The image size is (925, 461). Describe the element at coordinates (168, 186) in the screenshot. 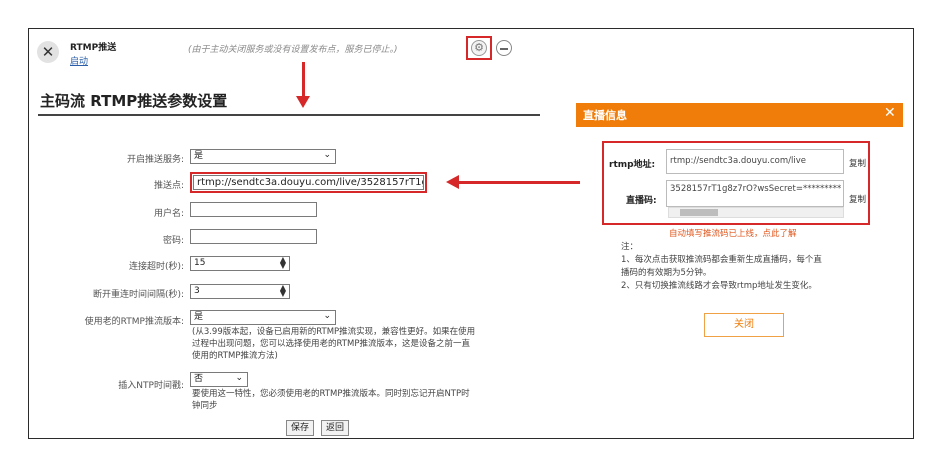

I see `push-url-label: 推送点:` at that location.